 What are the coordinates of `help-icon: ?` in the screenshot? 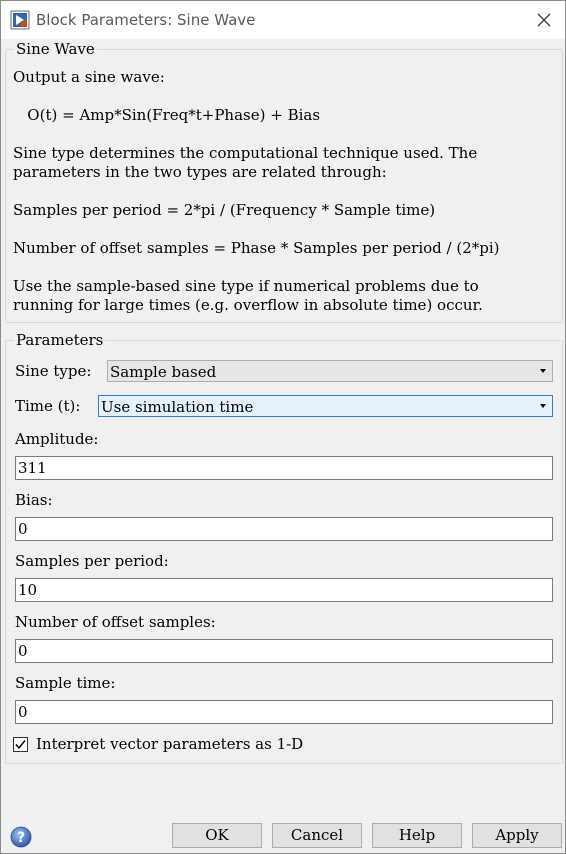 It's located at (21, 837).